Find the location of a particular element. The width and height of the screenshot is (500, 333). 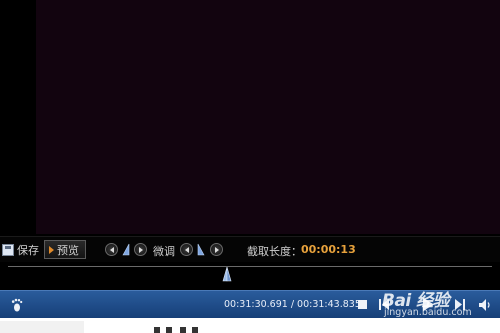

previous-button is located at coordinates (384, 304).